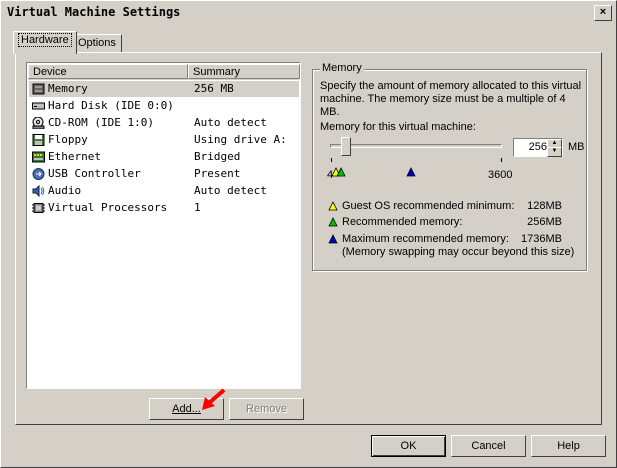 This screenshot has height=468, width=617. What do you see at coordinates (38, 208) in the screenshot?
I see `processor-icon` at bounding box center [38, 208].